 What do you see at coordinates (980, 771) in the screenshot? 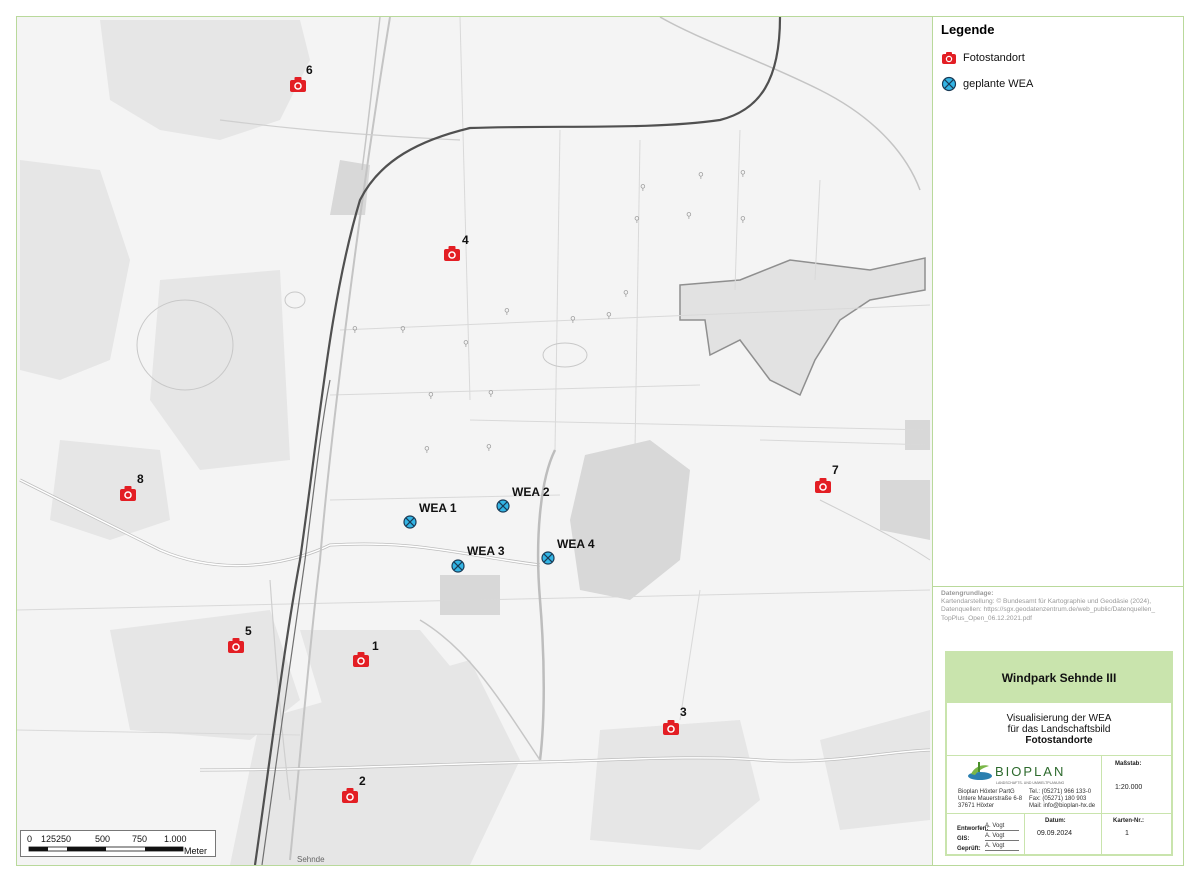
I see `bioplan-logo-icon` at bounding box center [980, 771].